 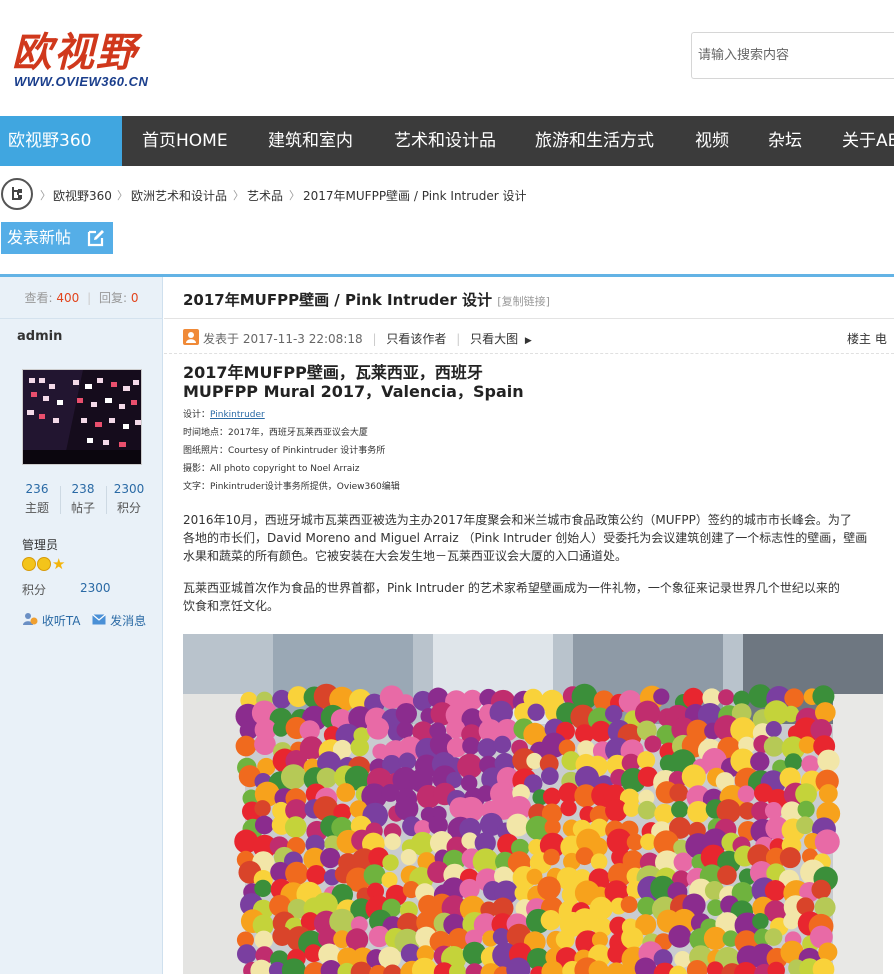 I want to click on only-author-link: 只看该作者, so click(x=416, y=339).